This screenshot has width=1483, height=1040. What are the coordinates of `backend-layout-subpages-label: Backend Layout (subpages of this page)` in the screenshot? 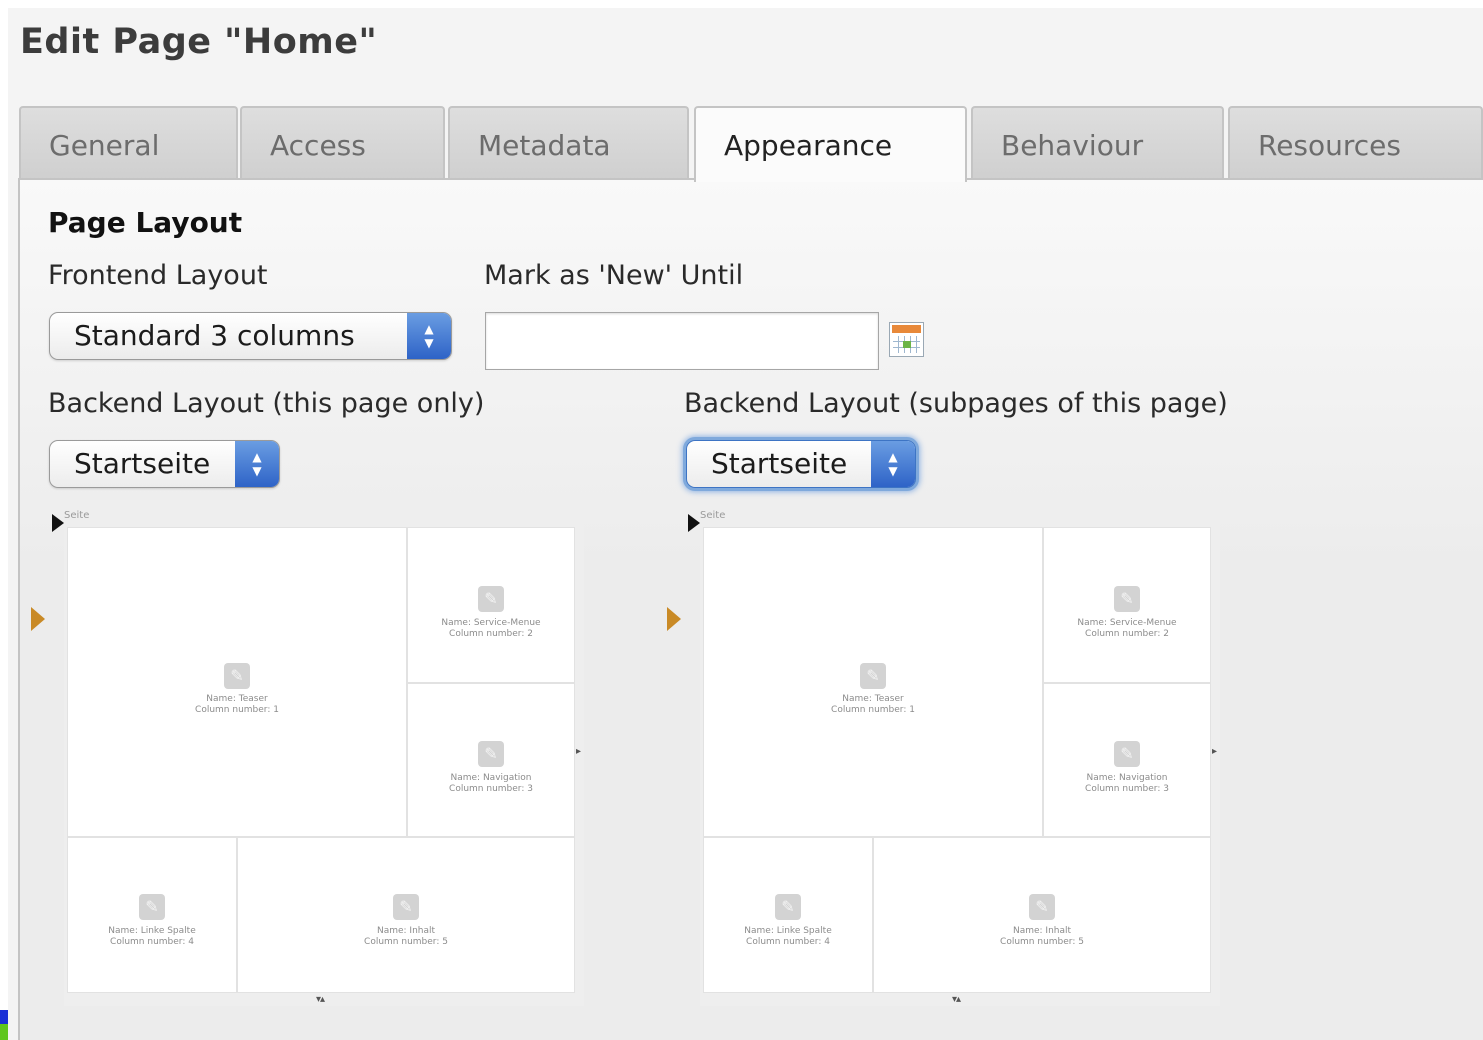 It's located at (956, 403).